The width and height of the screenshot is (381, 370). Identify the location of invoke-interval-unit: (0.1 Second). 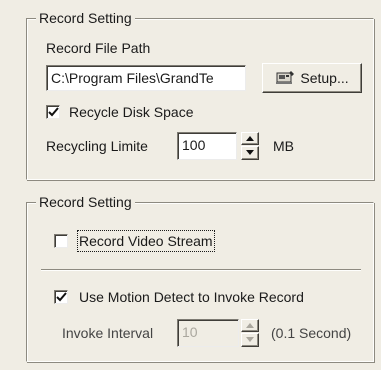
(311, 333).